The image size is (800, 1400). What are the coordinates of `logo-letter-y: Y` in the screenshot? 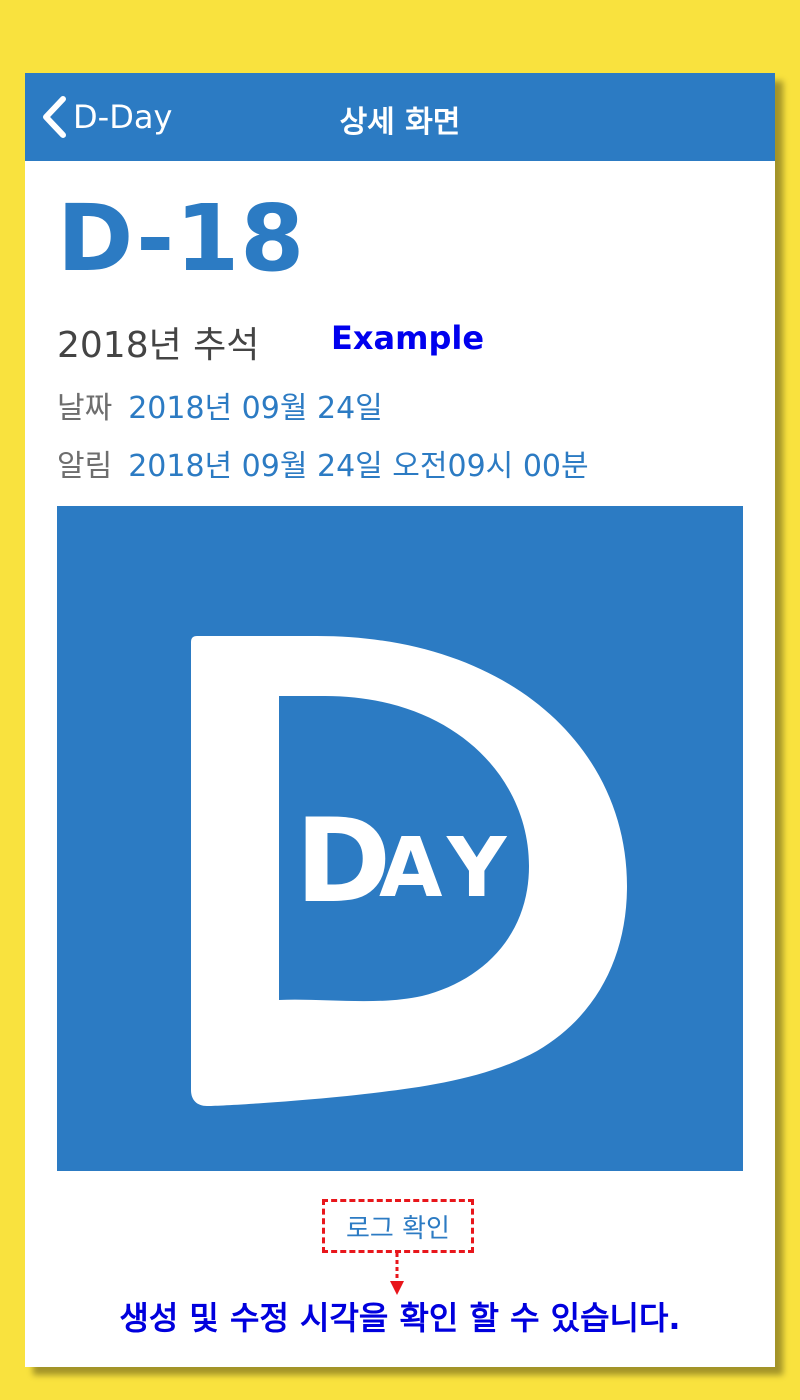 It's located at (477, 868).